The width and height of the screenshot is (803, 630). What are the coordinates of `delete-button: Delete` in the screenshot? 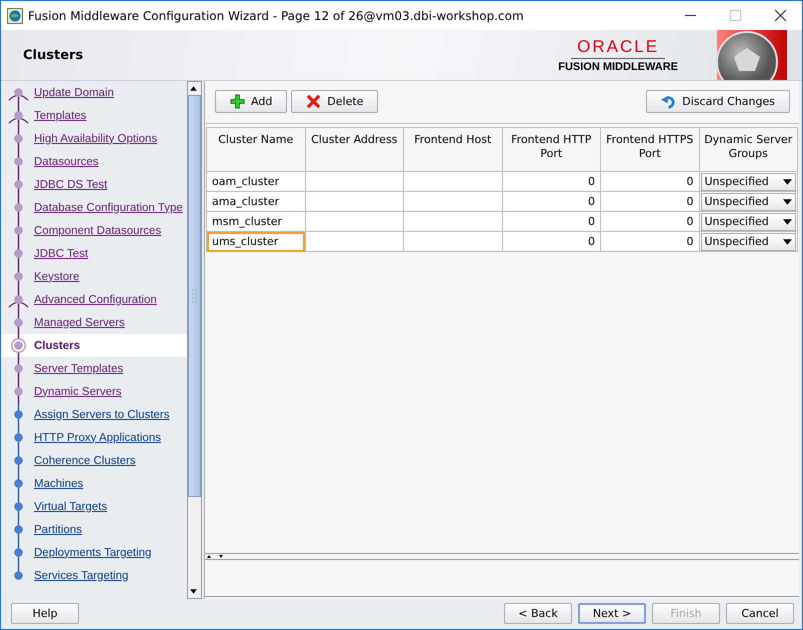 It's located at (334, 101).